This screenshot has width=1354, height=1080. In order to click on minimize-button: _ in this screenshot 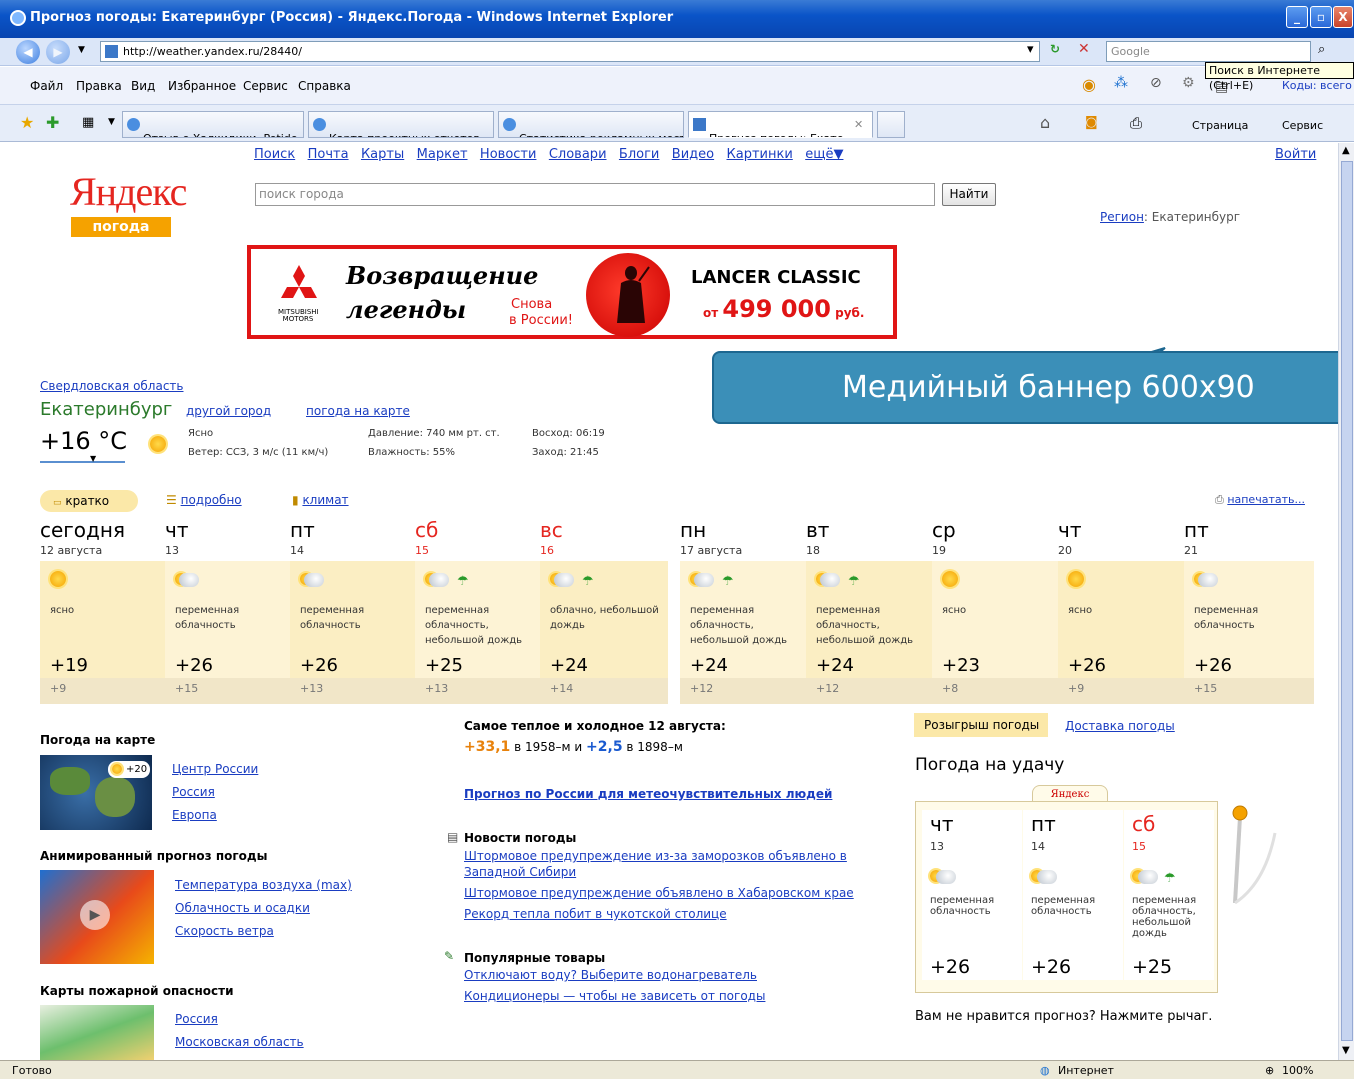, I will do `click(1297, 17)`.